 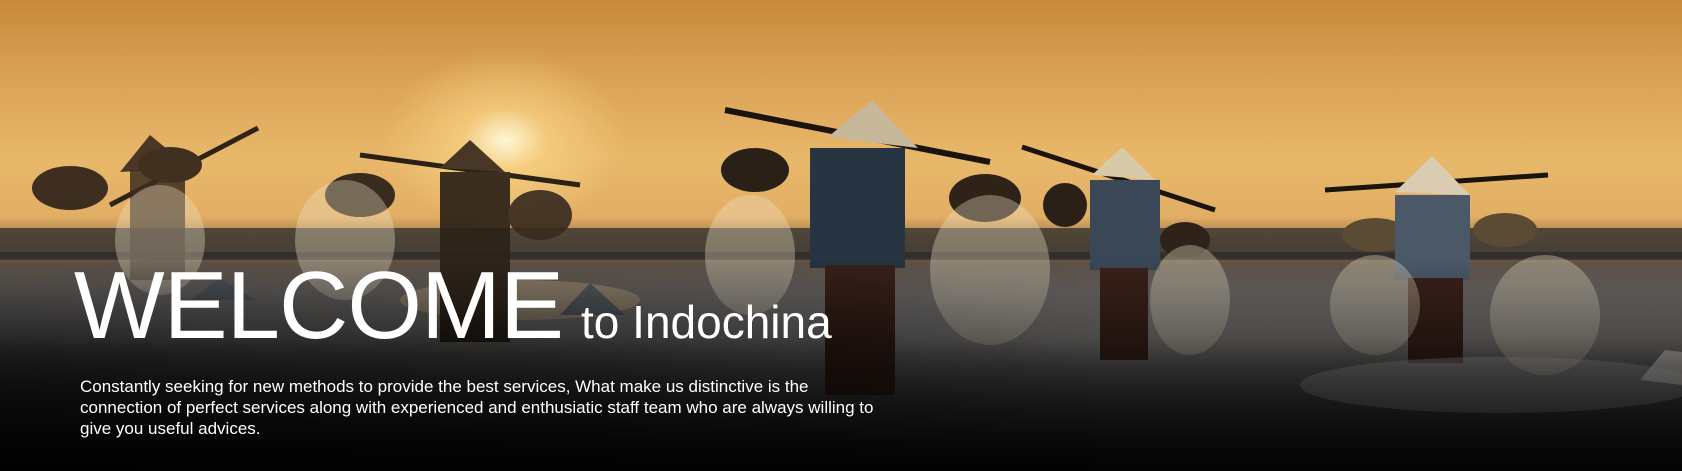 I want to click on hero-subtitle: to Indochina, so click(x=706, y=322).